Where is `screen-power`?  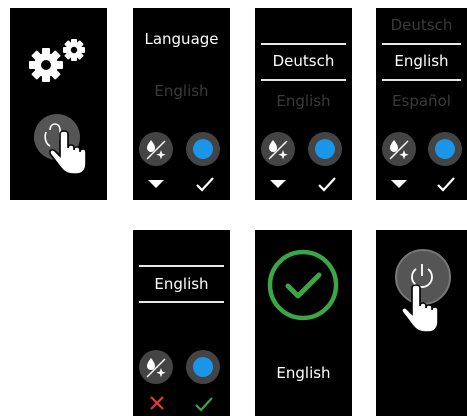
screen-power is located at coordinates (421, 323).